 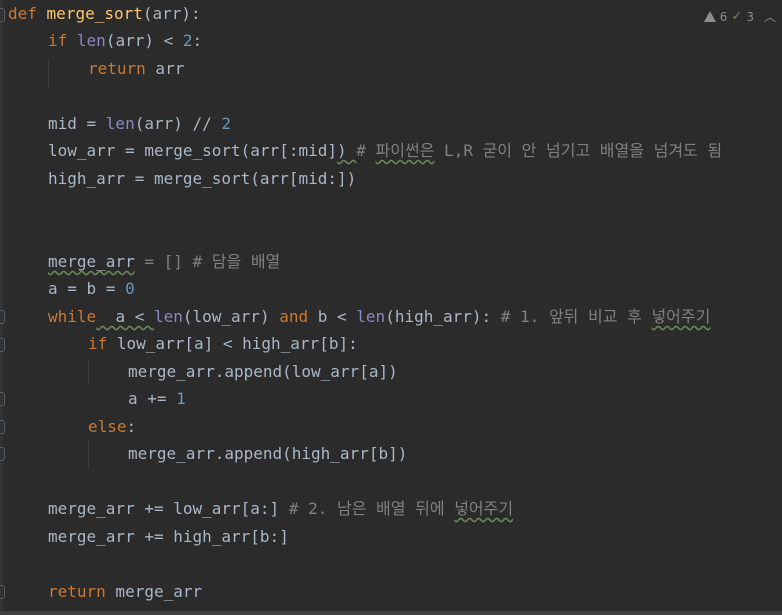 What do you see at coordinates (367, 508) in the screenshot?
I see `comment: # 2. 남은 배열 뒤에` at bounding box center [367, 508].